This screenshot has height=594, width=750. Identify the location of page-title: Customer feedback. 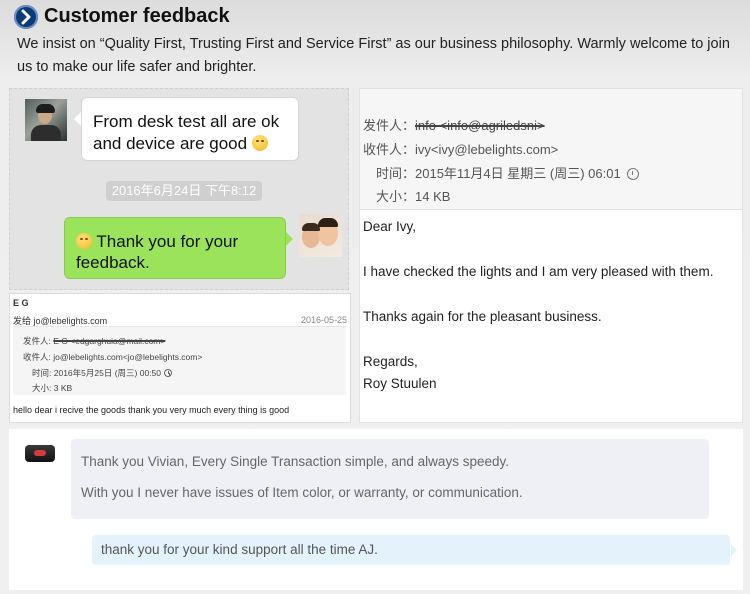
(137, 16).